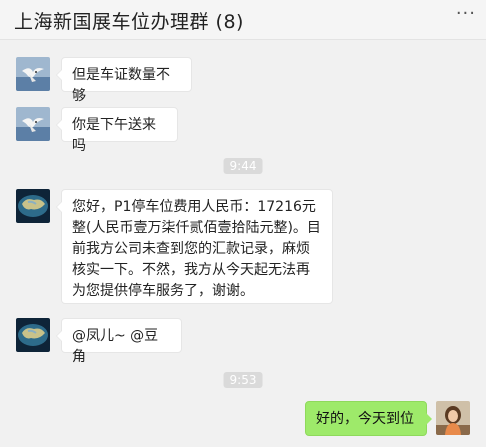 The image size is (486, 447). I want to click on girl-avatar, so click(453, 418).